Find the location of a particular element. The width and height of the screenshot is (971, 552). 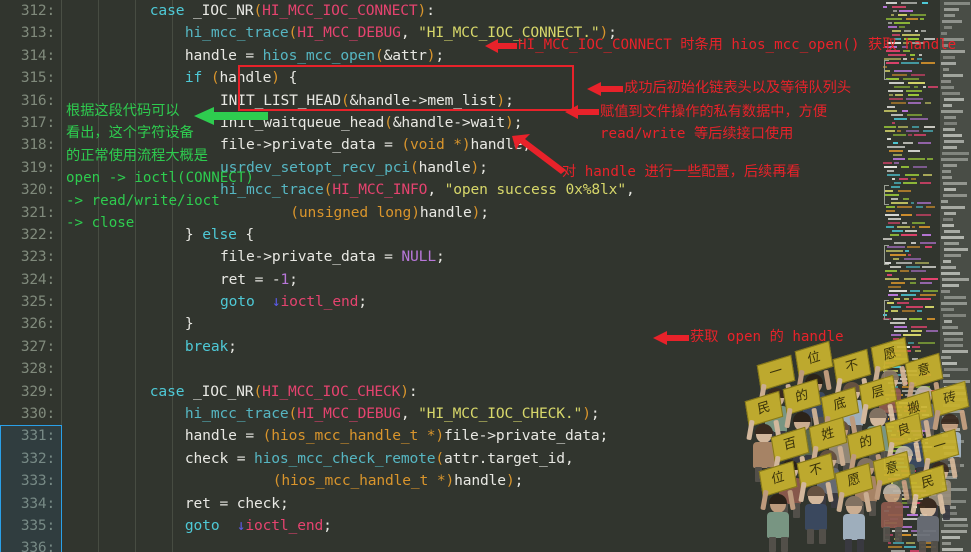

annotation-note-get-handle: 获取 open 的 handle is located at coordinates (767, 337).